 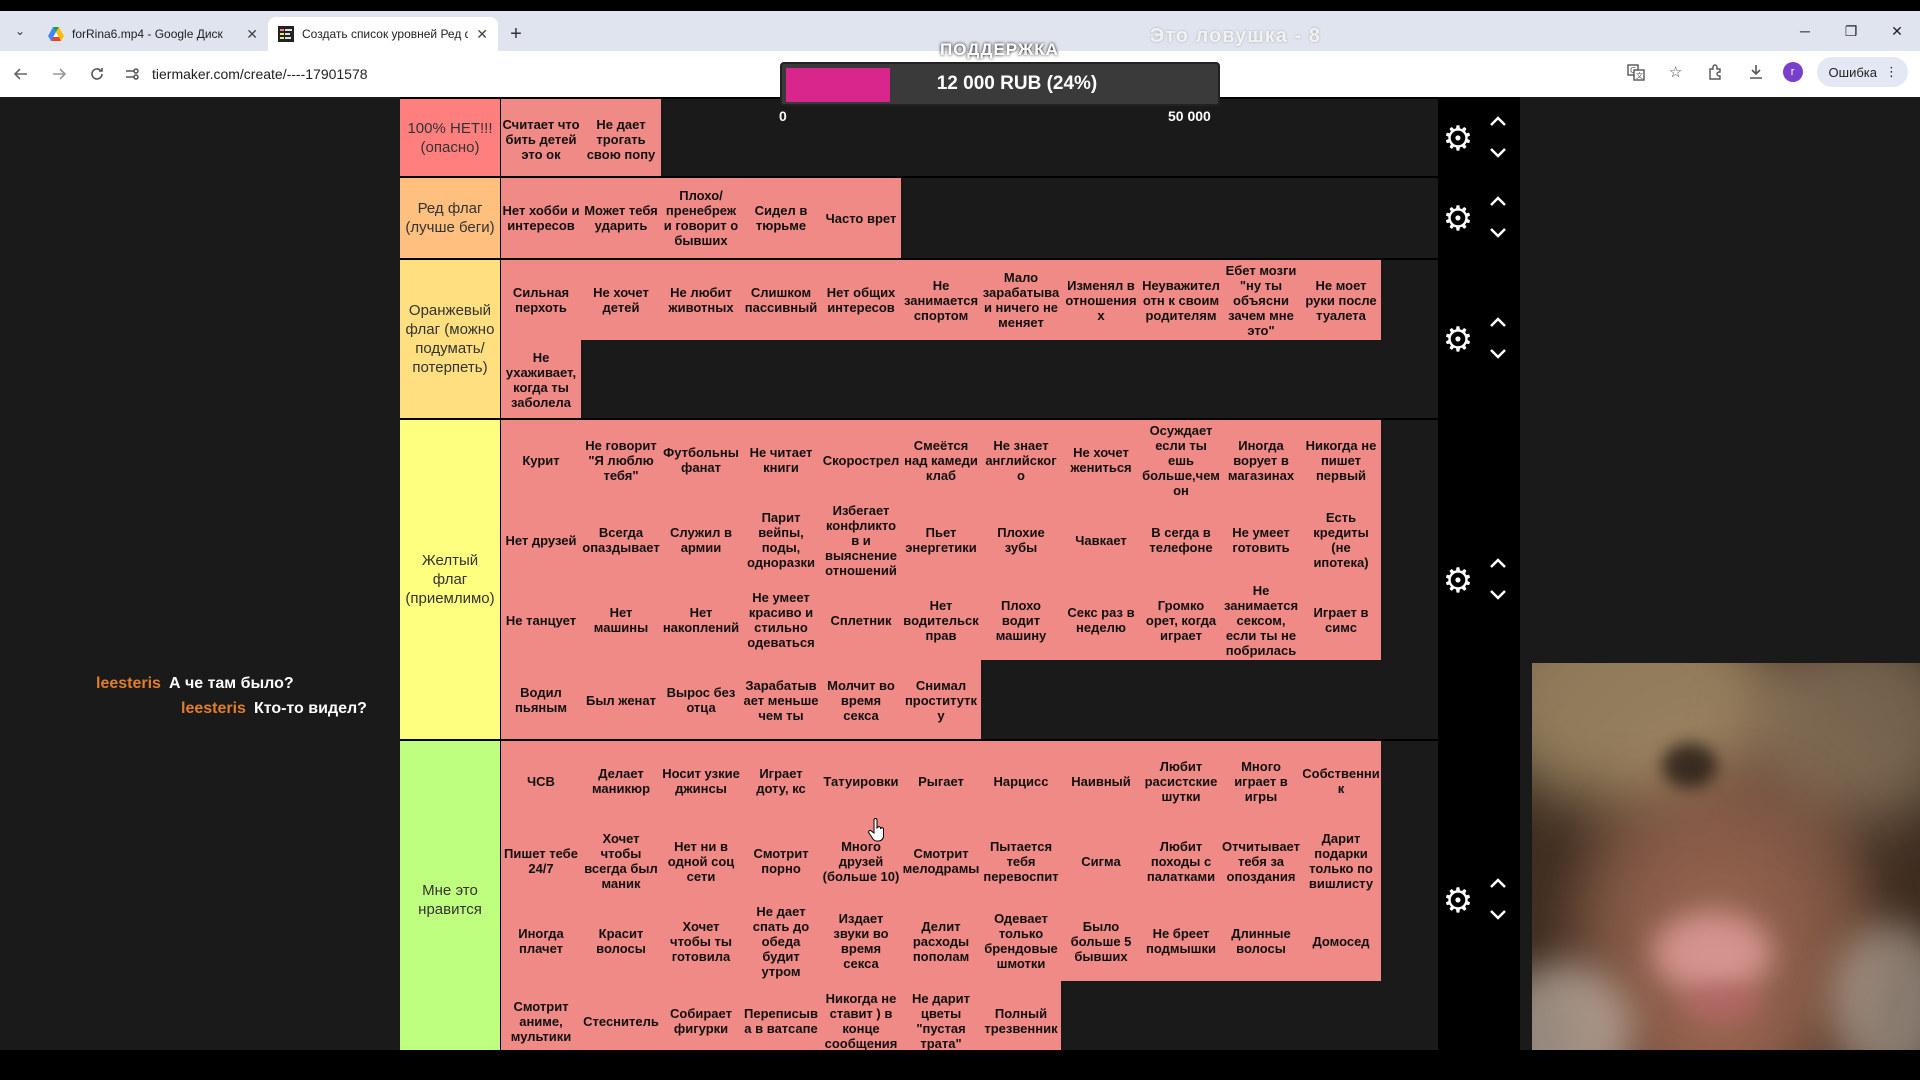 I want to click on tier-item: Вырос без отца, so click(x=701, y=700).